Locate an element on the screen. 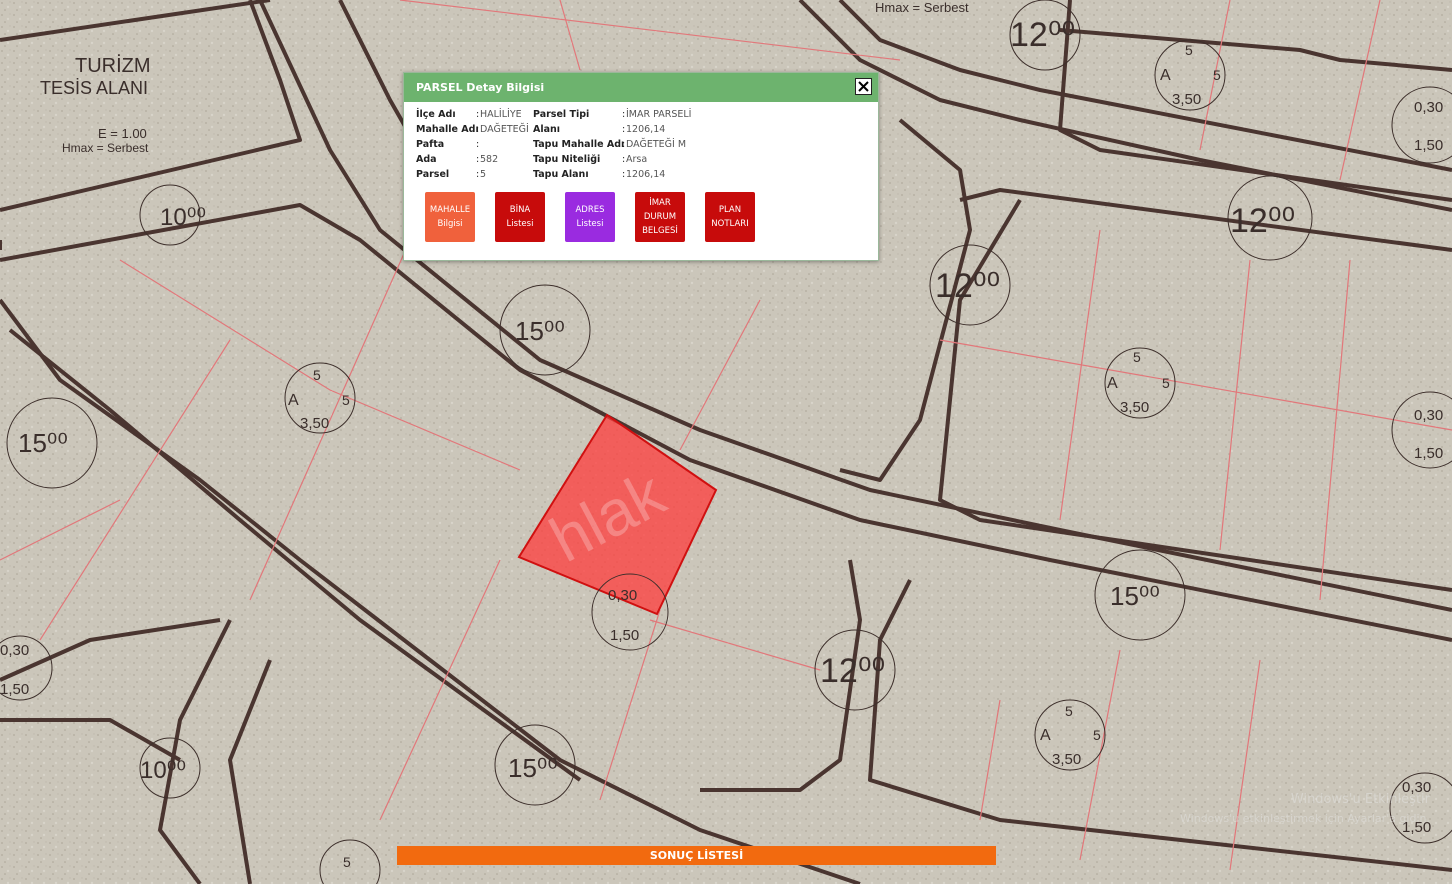  button-label: BELGESİ is located at coordinates (660, 231).